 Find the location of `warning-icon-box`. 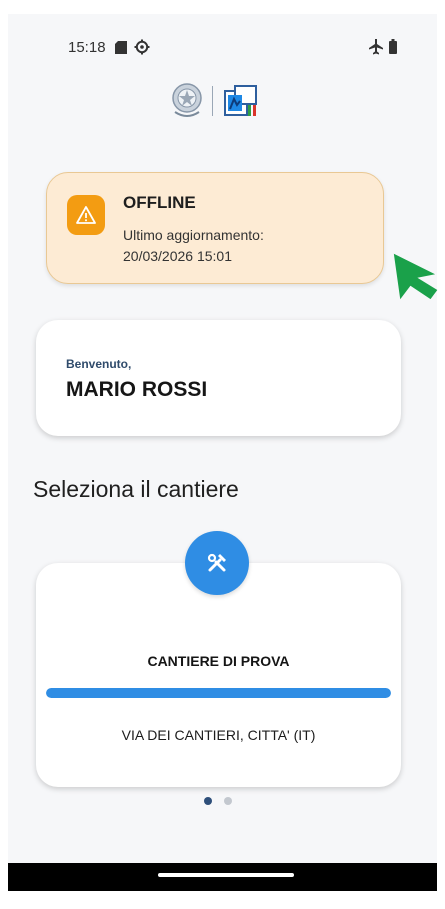

warning-icon-box is located at coordinates (86, 215).